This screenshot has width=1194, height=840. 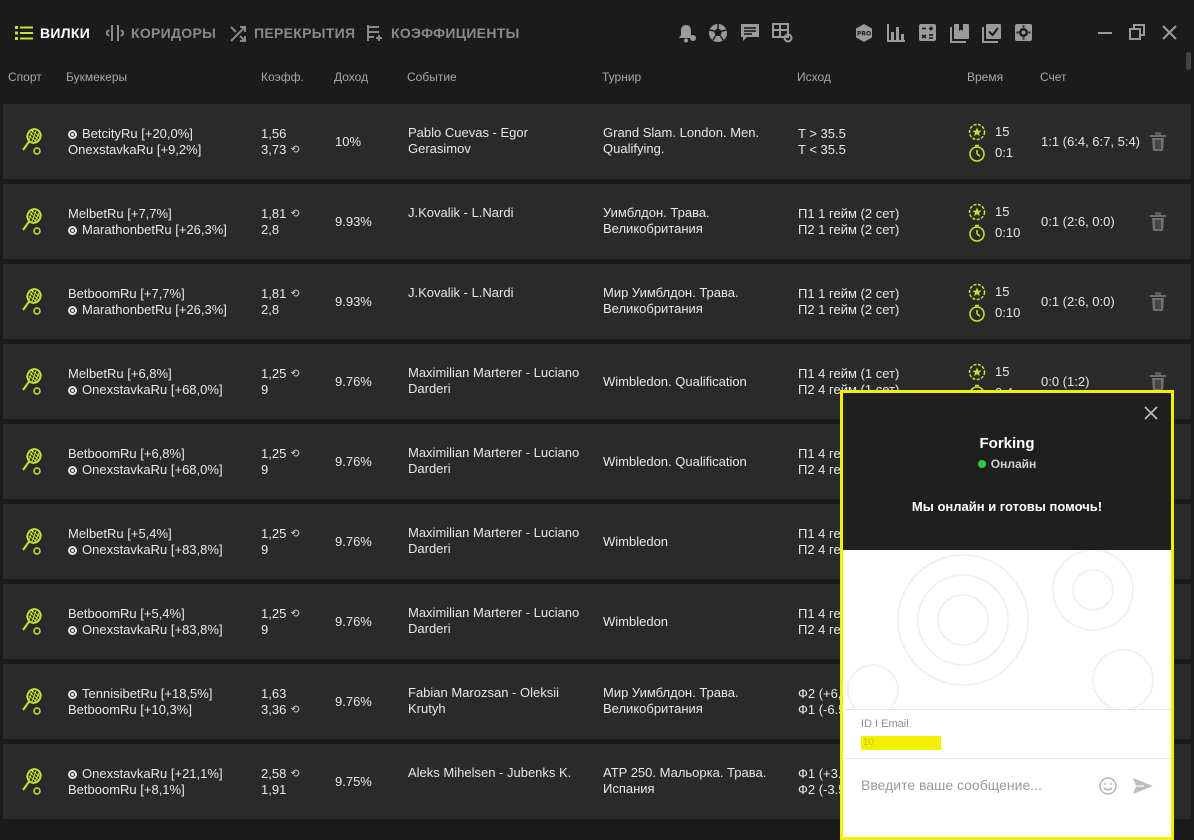 I want to click on bookmakers-cell: BetcityRu [+20,0%] OnexstavkaRu [+9,2%], so click(x=163, y=142).